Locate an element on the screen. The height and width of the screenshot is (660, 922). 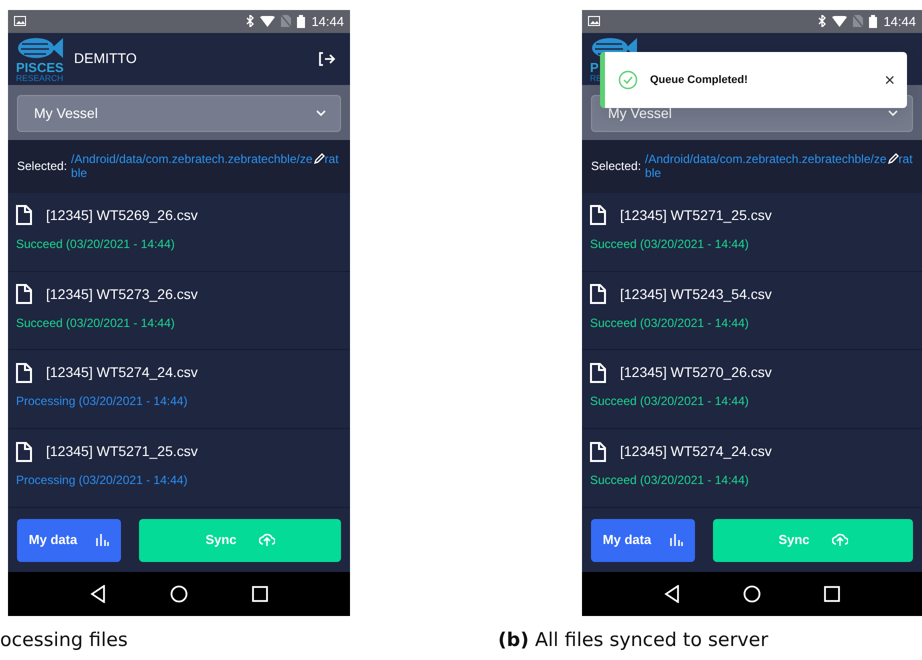
app-title: DEMITTO is located at coordinates (106, 58).